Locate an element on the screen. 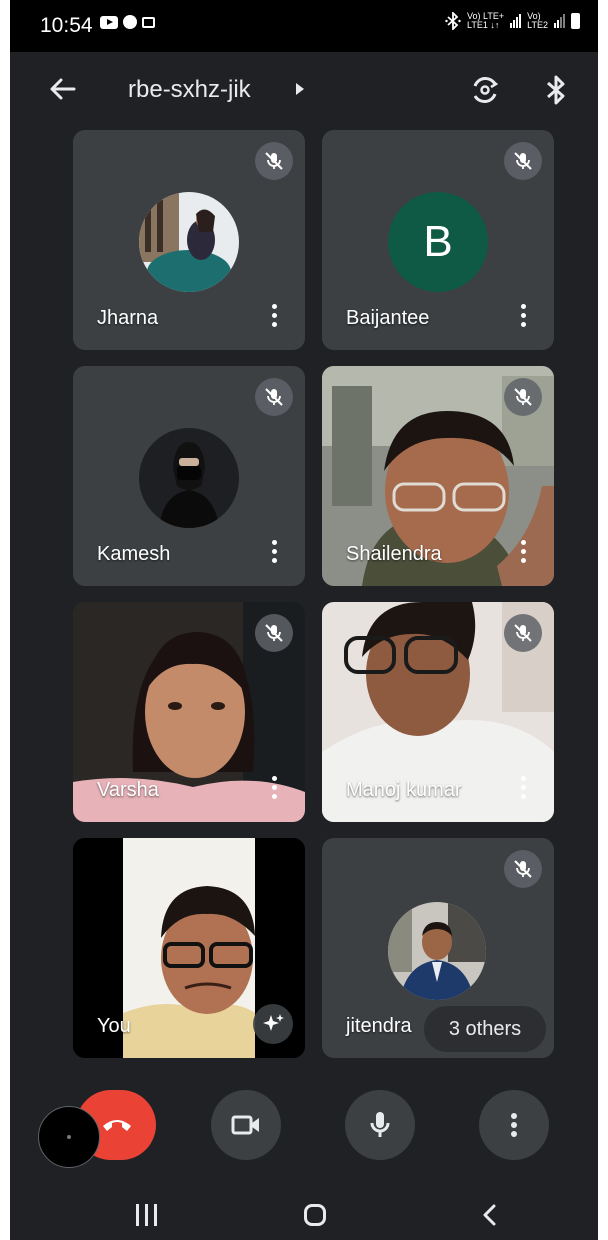  meeting-code: rbe-sxhz-jik is located at coordinates (189, 90).